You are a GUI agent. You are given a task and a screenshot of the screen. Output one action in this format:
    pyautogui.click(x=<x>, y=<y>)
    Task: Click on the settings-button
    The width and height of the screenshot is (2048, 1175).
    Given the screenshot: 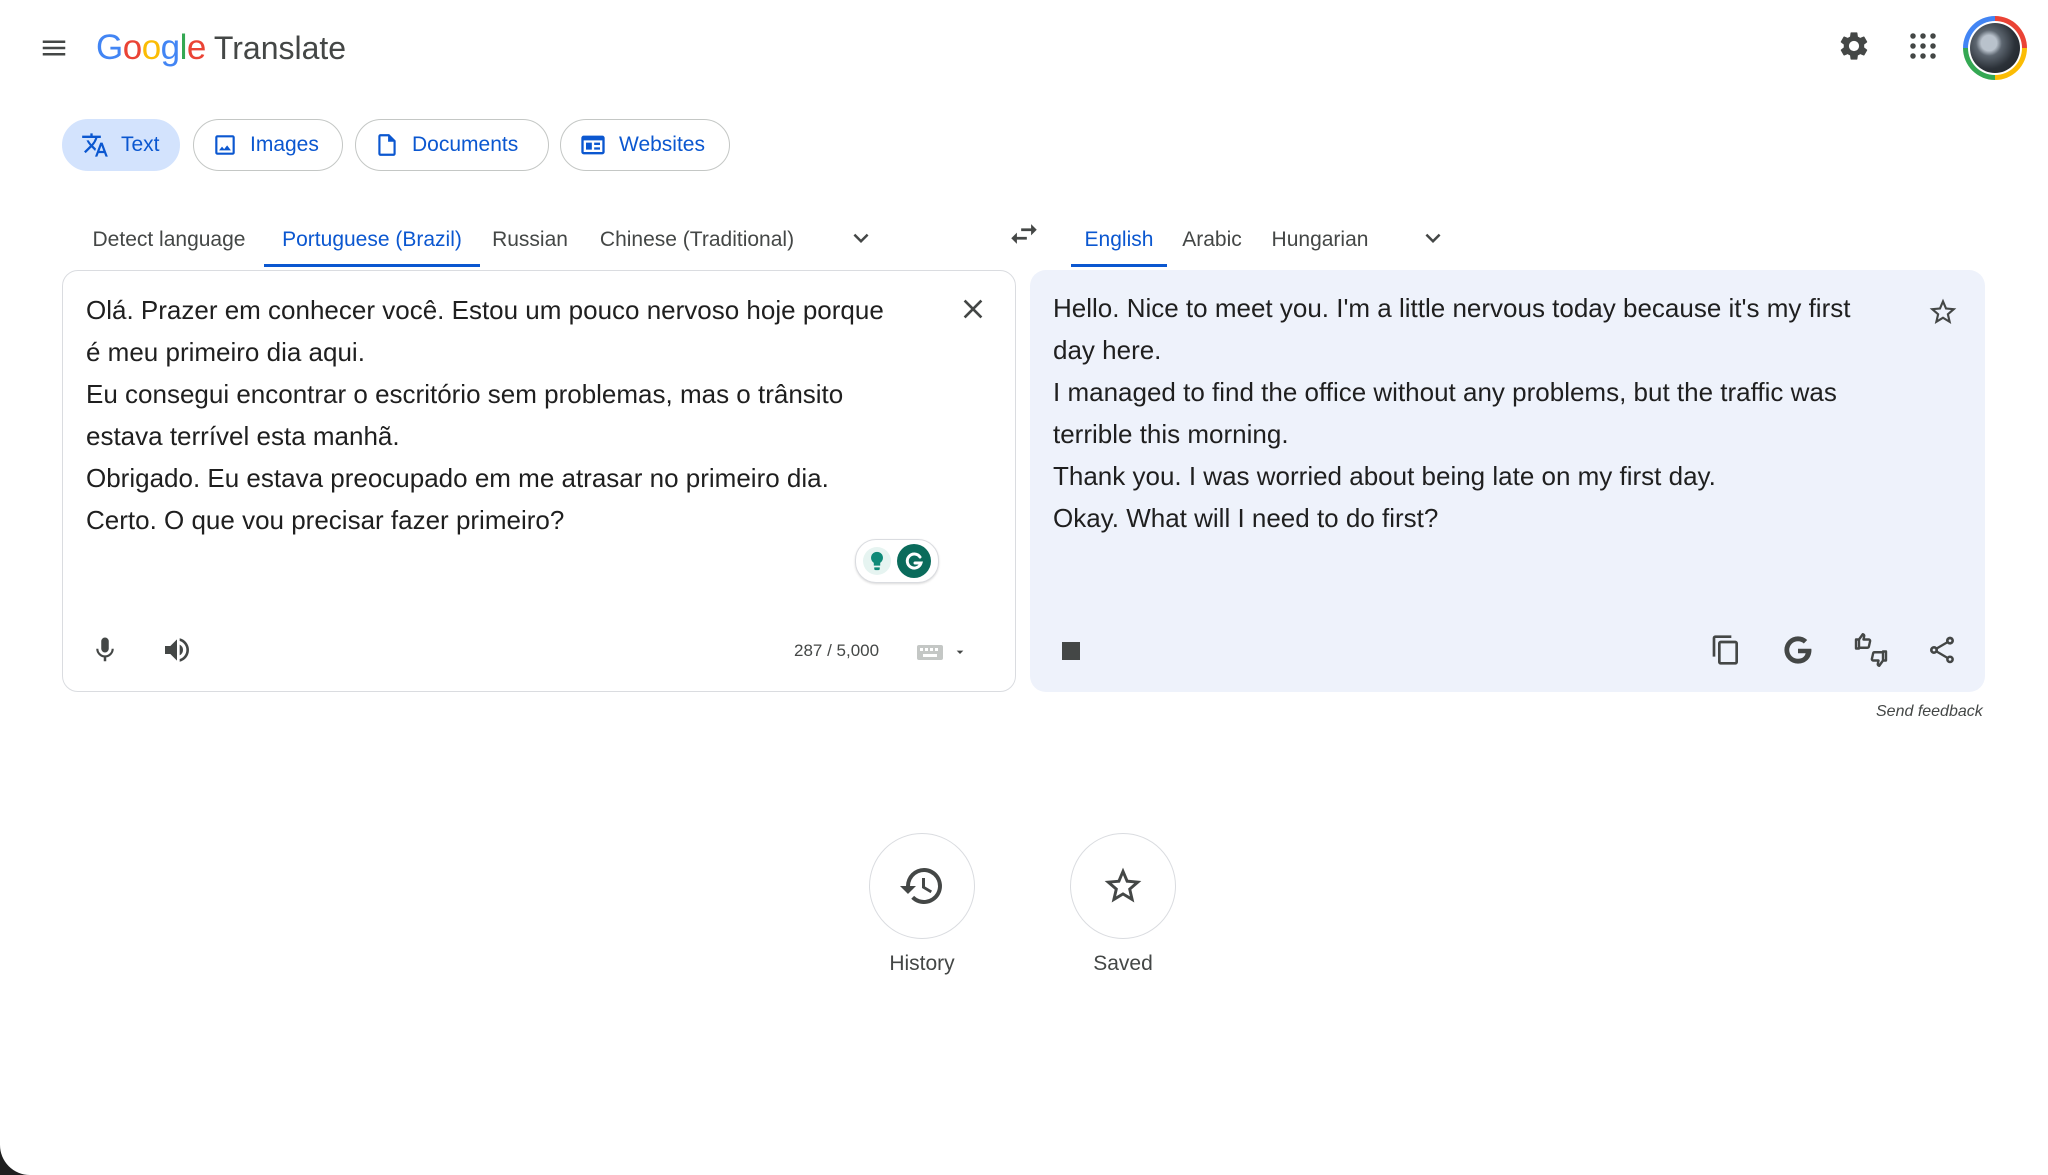 What is the action you would take?
    pyautogui.click(x=1854, y=46)
    